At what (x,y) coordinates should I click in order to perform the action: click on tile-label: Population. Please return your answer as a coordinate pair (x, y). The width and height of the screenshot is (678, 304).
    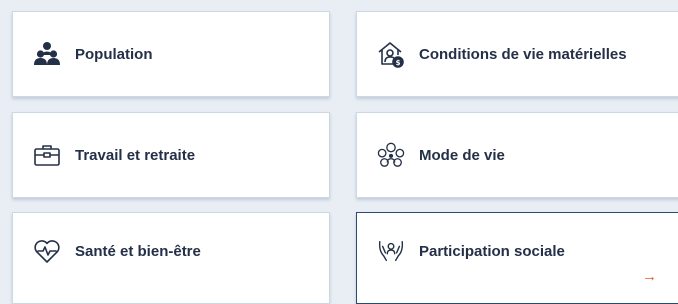
    Looking at the image, I should click on (114, 54).